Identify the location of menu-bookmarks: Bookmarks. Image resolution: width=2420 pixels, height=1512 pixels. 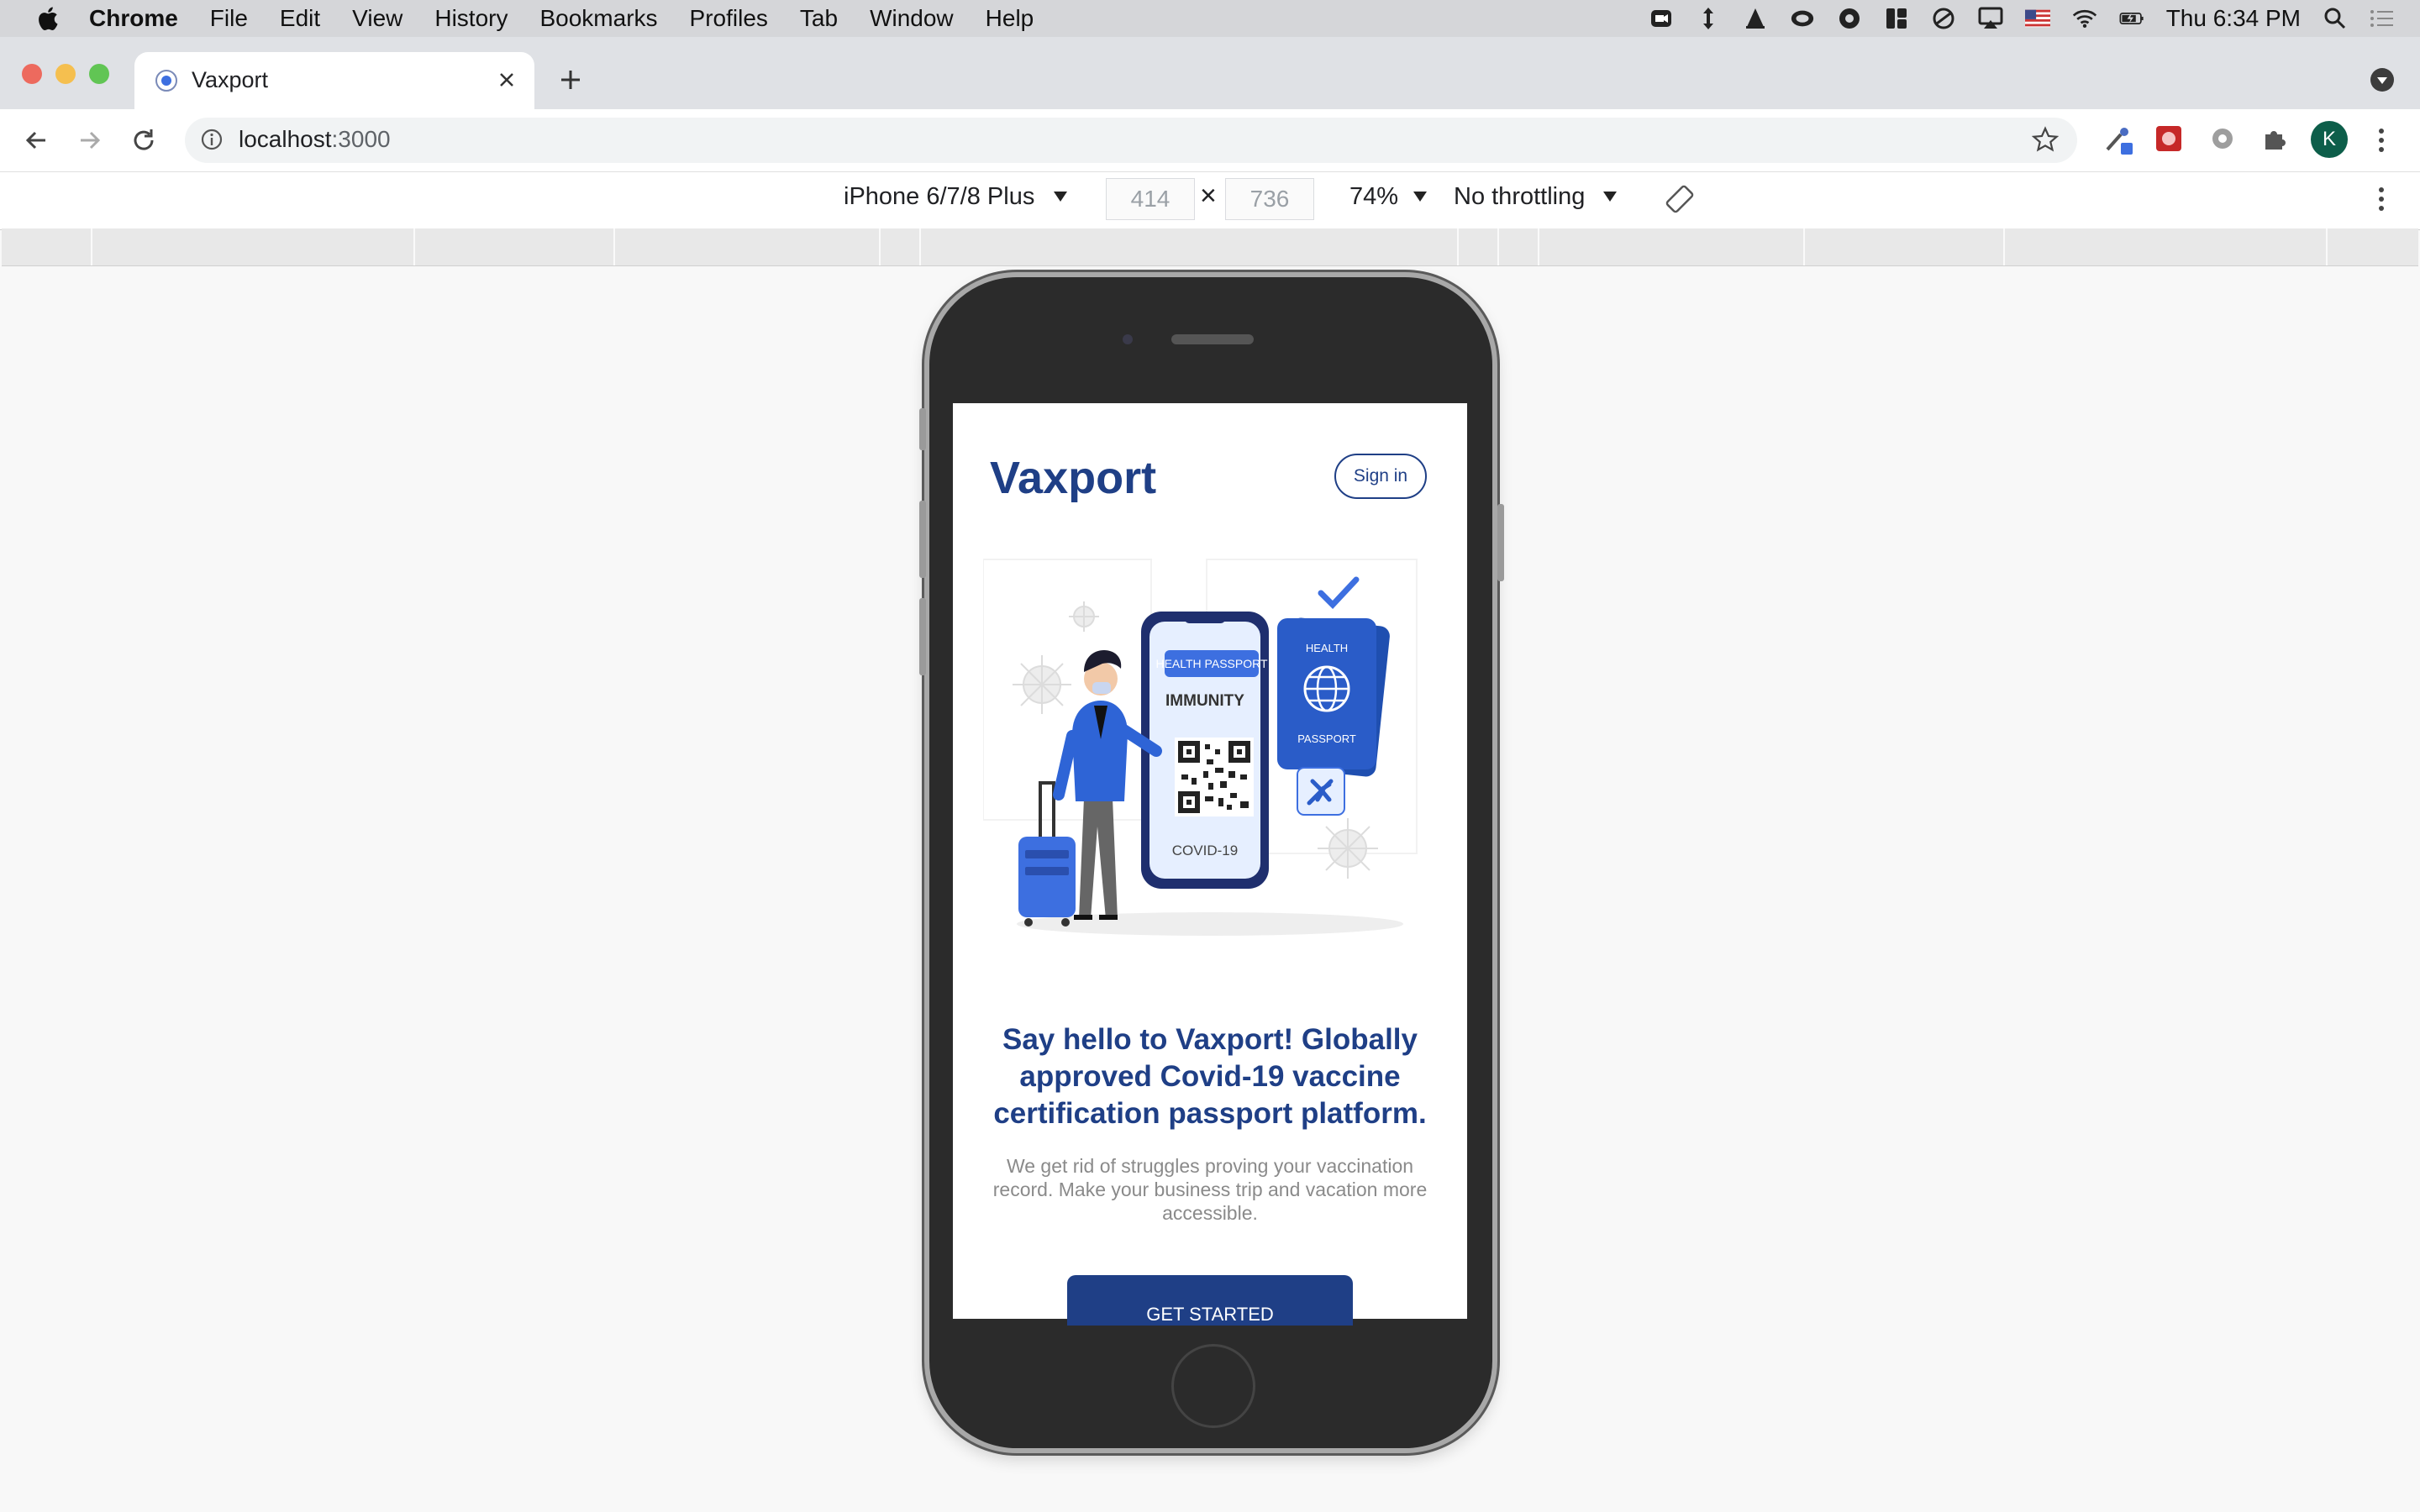
(598, 18).